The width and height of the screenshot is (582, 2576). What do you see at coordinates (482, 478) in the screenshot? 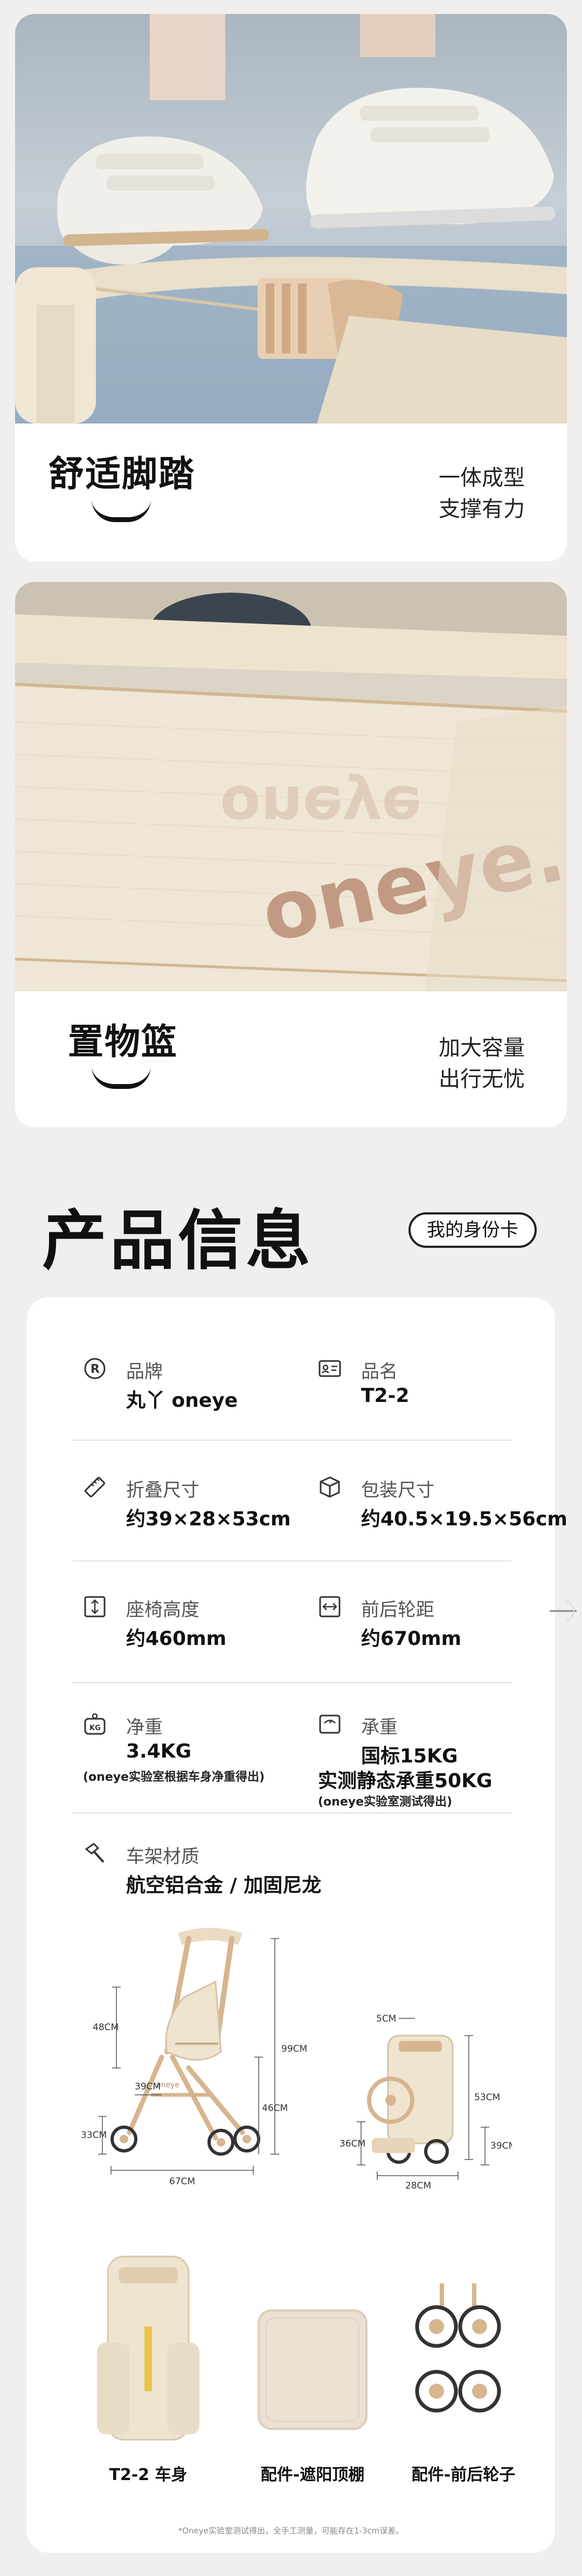
I see `feature-subtitle-line: 一体成型` at bounding box center [482, 478].